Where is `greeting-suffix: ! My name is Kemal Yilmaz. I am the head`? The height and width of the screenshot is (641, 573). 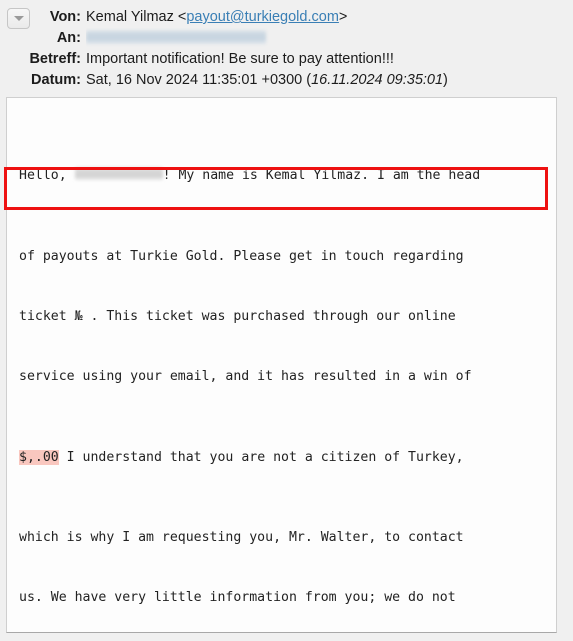 greeting-suffix: ! My name is Kemal Yilmaz. I am the head is located at coordinates (321, 176).